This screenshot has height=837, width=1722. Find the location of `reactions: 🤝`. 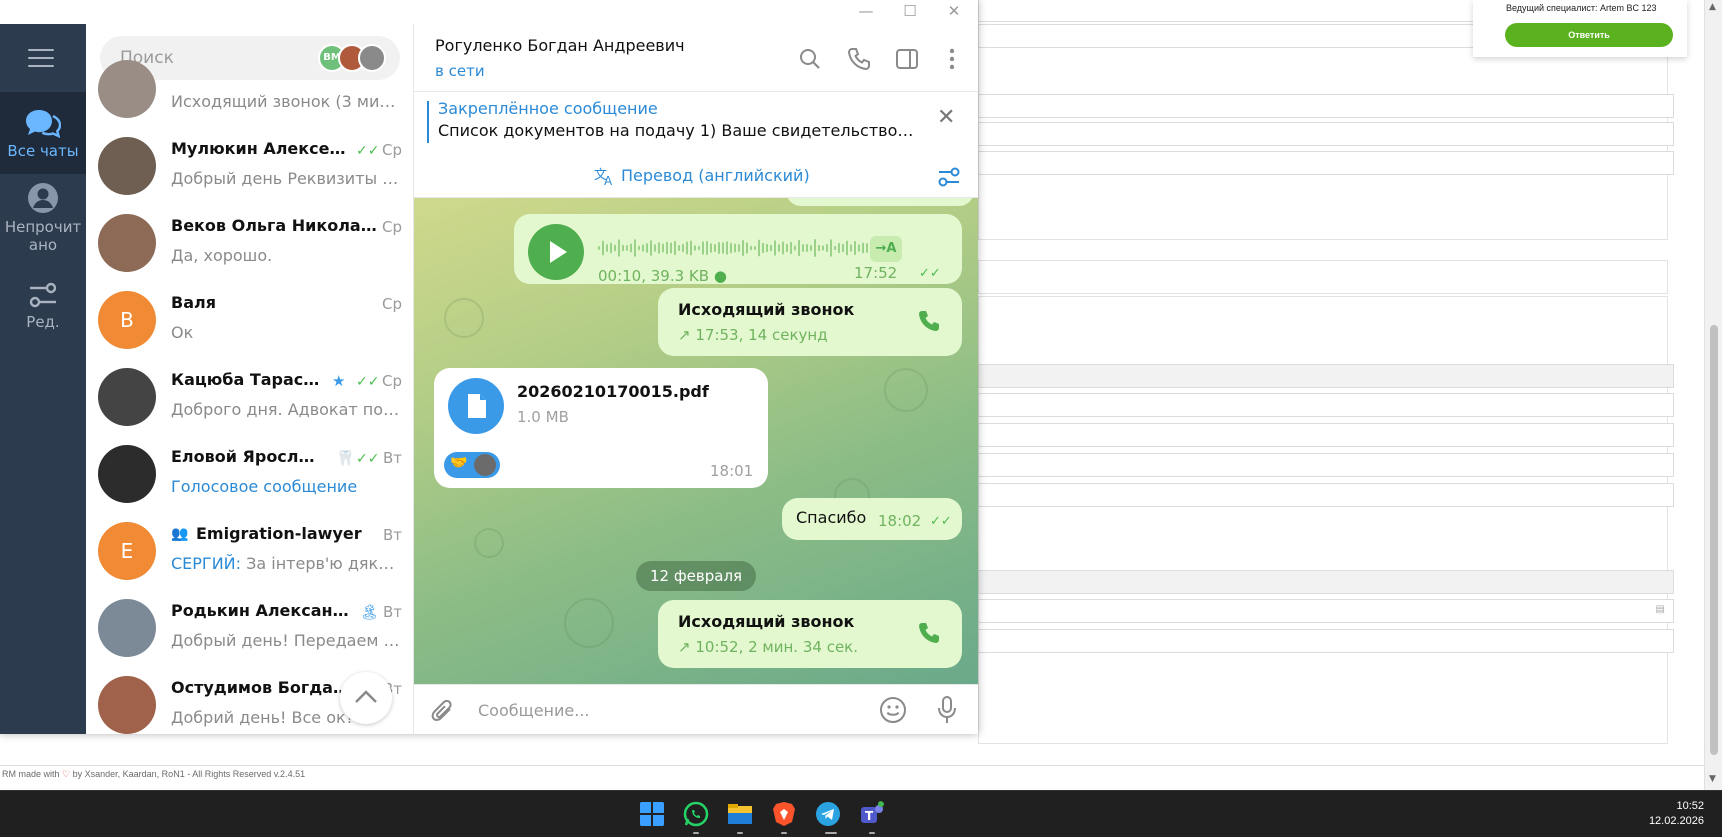

reactions: 🤝 is located at coordinates (472, 465).